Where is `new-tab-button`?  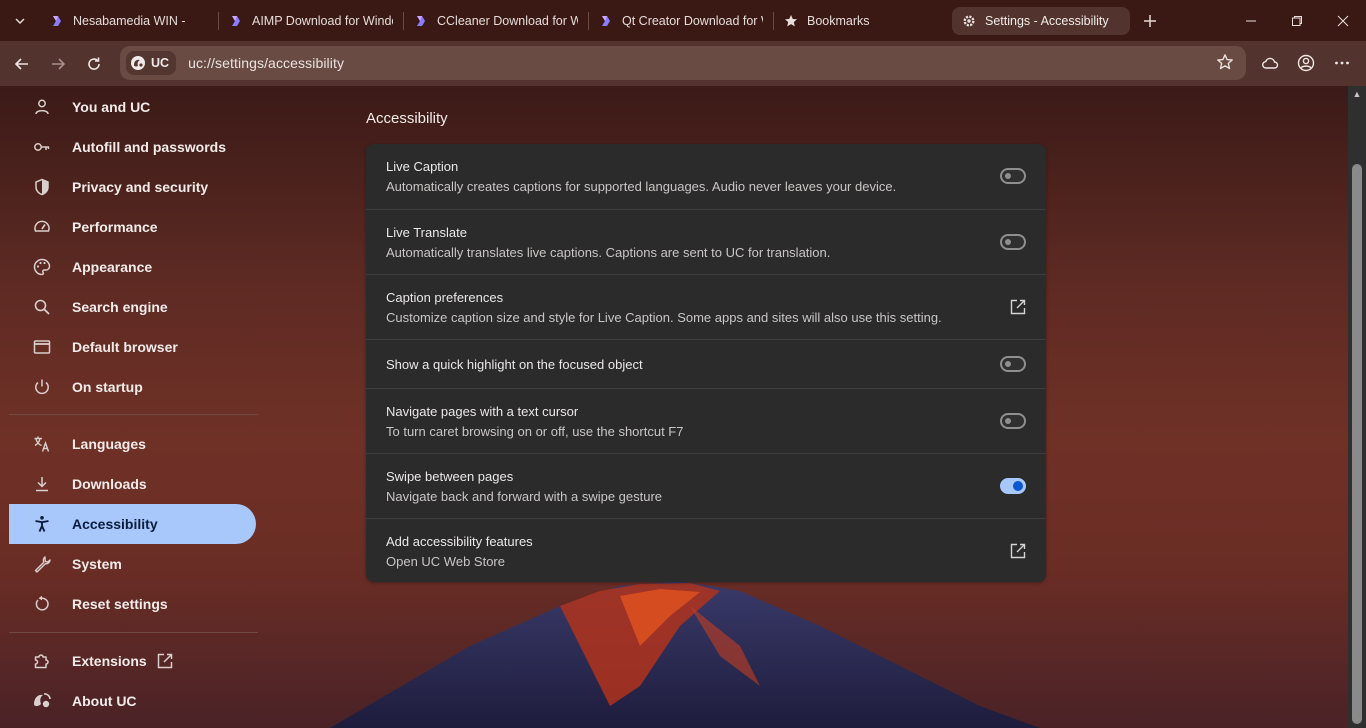
new-tab-button is located at coordinates (1150, 20).